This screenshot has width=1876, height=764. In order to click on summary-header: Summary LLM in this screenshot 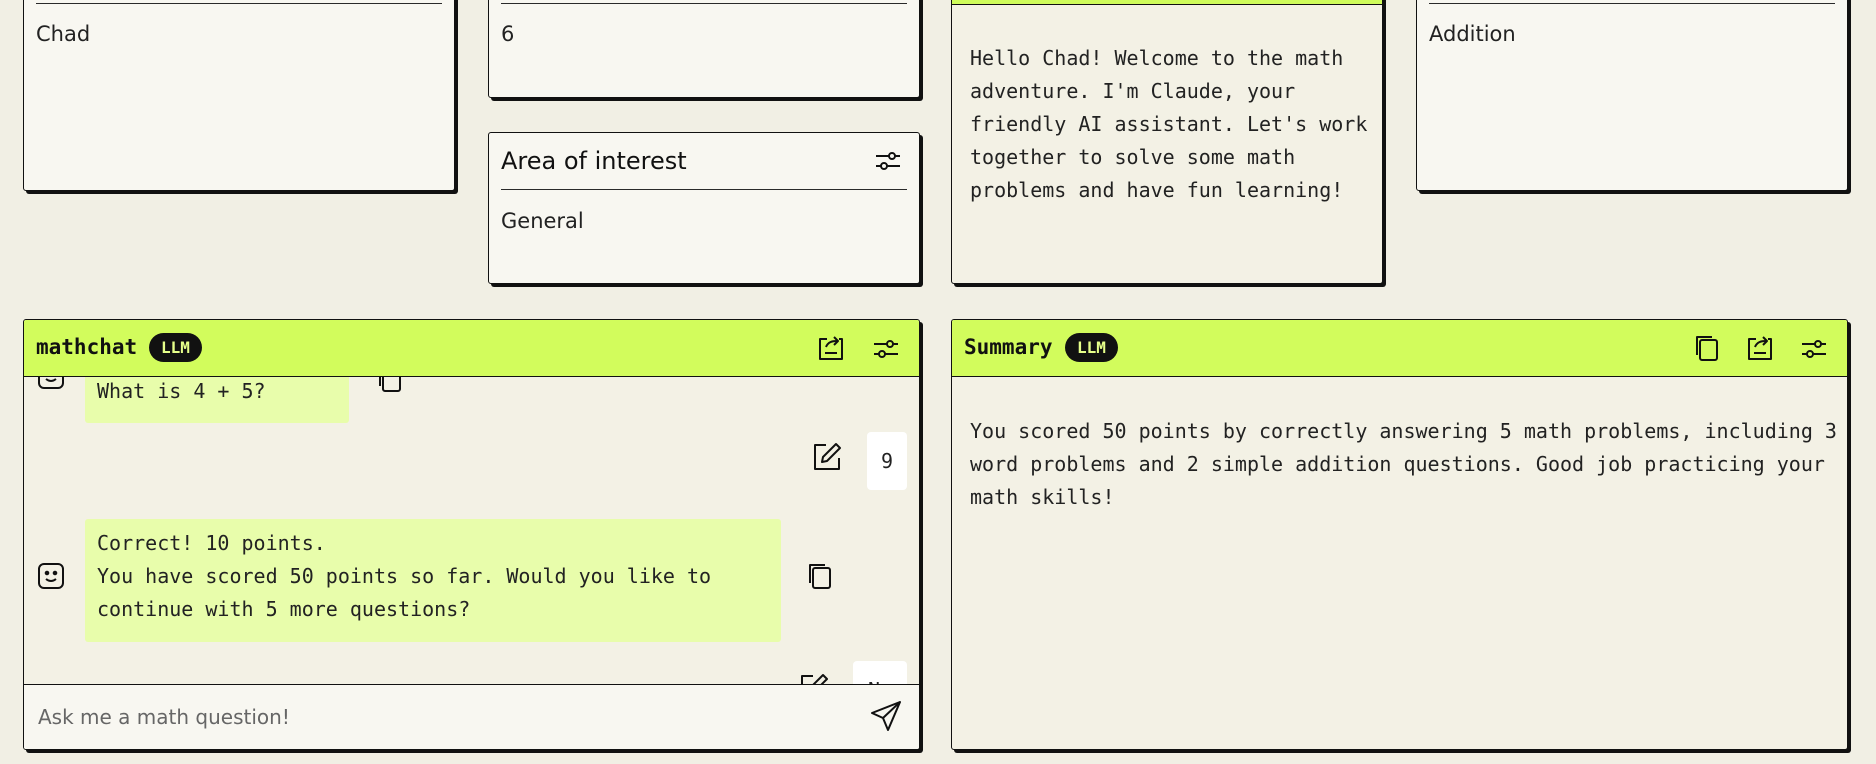, I will do `click(1399, 348)`.